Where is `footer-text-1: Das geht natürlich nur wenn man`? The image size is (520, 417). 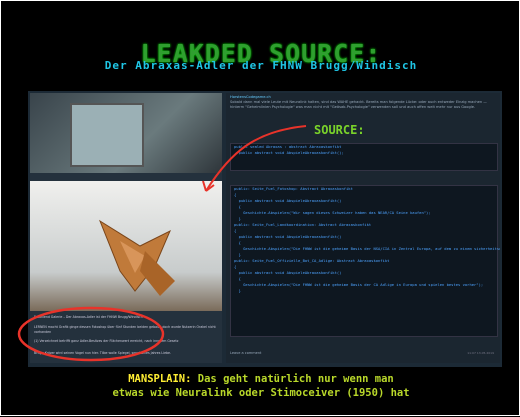
footer-text-1: Das geht natürlich nur wenn man is located at coordinates (295, 379).